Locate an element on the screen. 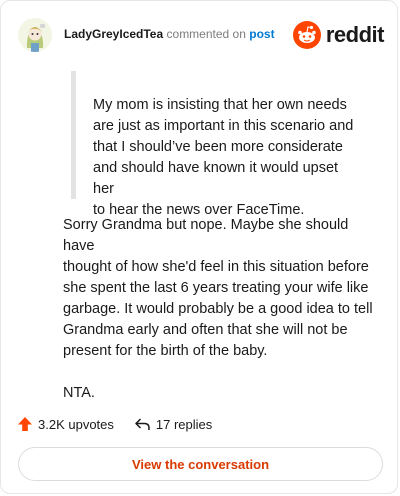 This screenshot has height=496, width=400. comment-header: LadyGreyIcedTea commented on post reddit is located at coordinates (201, 35).